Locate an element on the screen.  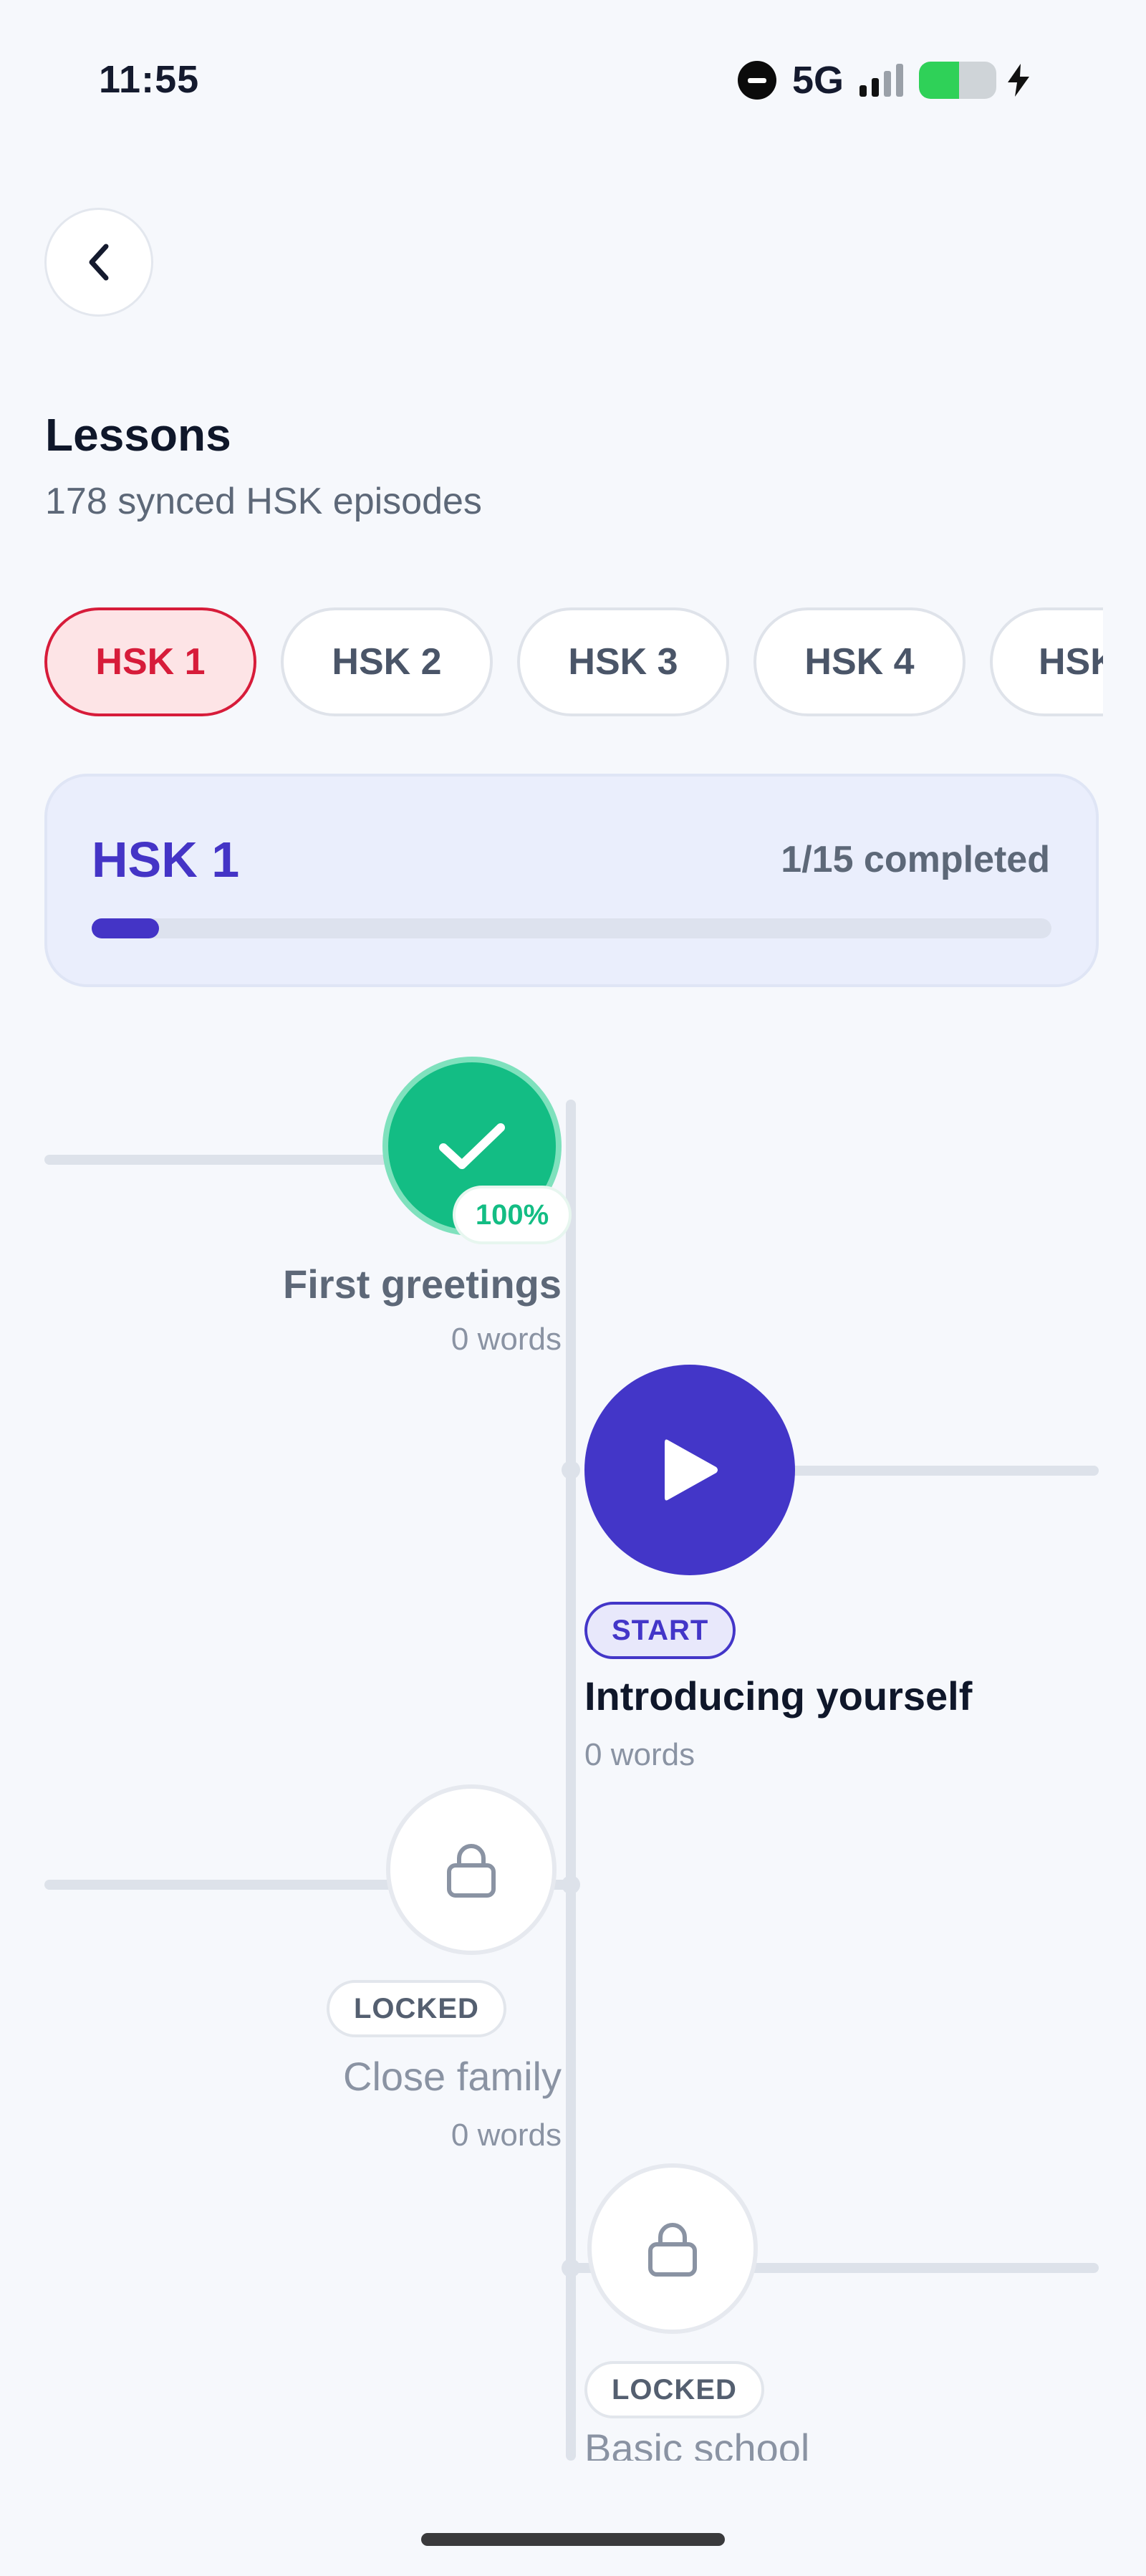
play-icon is located at coordinates (692, 1470).